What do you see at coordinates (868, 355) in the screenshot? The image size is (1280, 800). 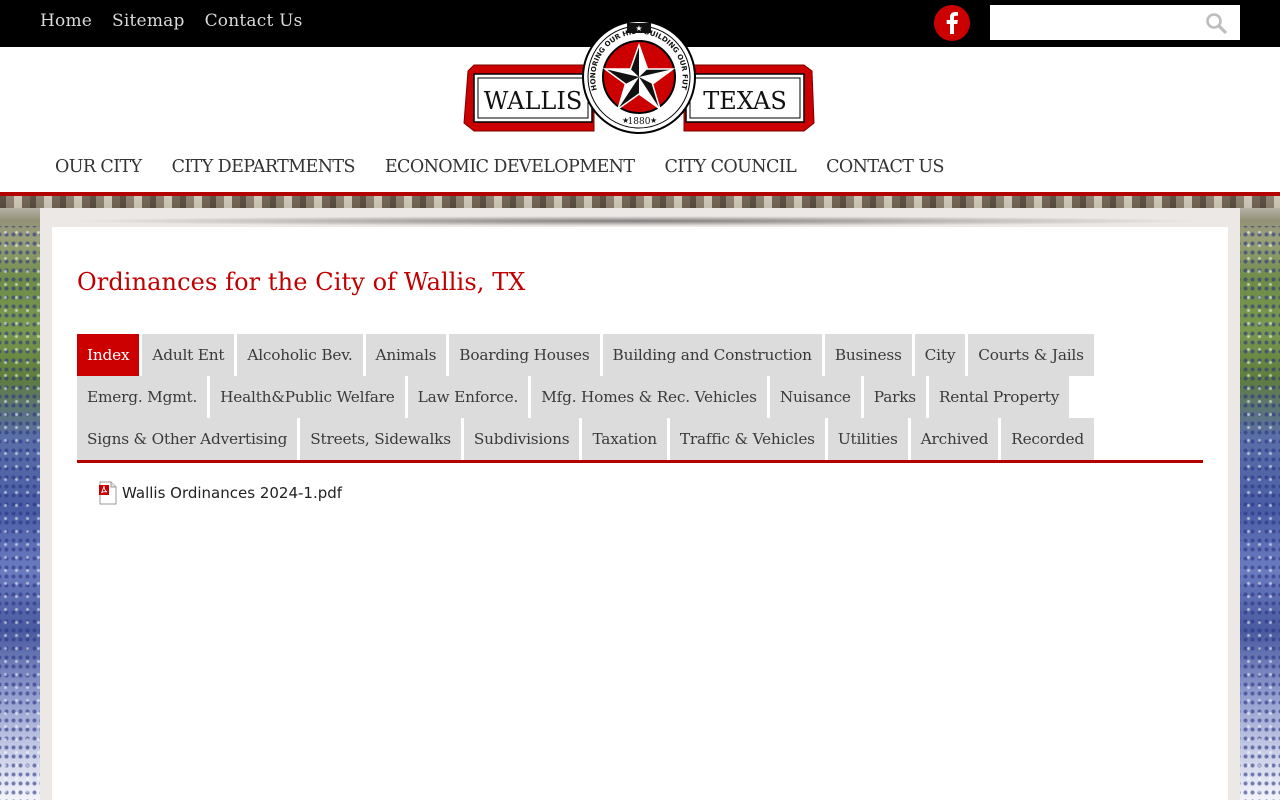 I see `tab-business: Business` at bounding box center [868, 355].